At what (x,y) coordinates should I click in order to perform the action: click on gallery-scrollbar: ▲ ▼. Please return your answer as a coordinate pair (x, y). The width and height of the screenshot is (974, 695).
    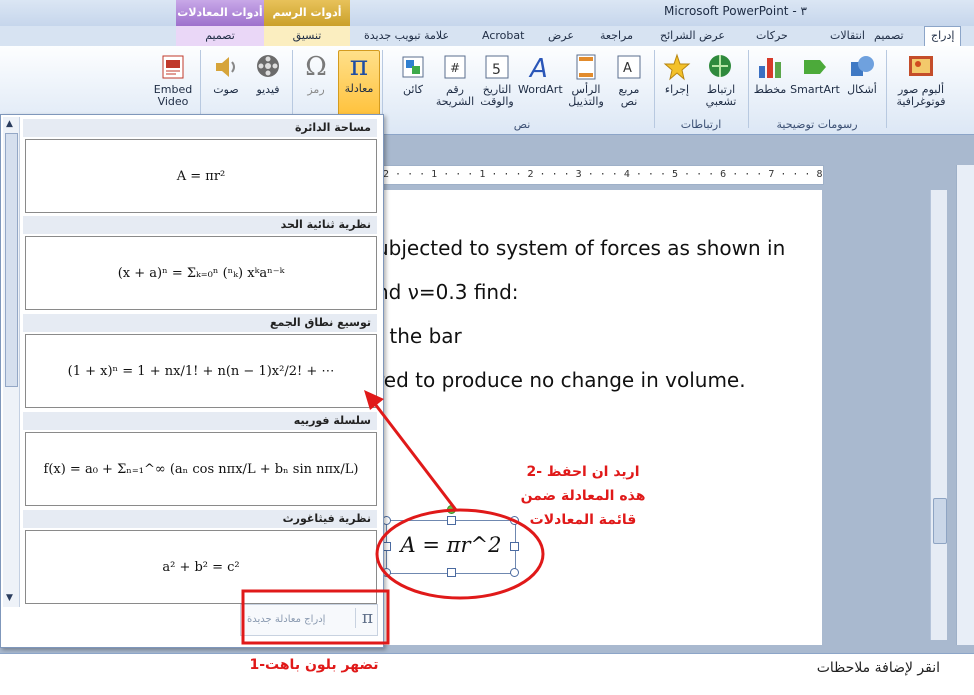
    Looking at the image, I should click on (11, 362).